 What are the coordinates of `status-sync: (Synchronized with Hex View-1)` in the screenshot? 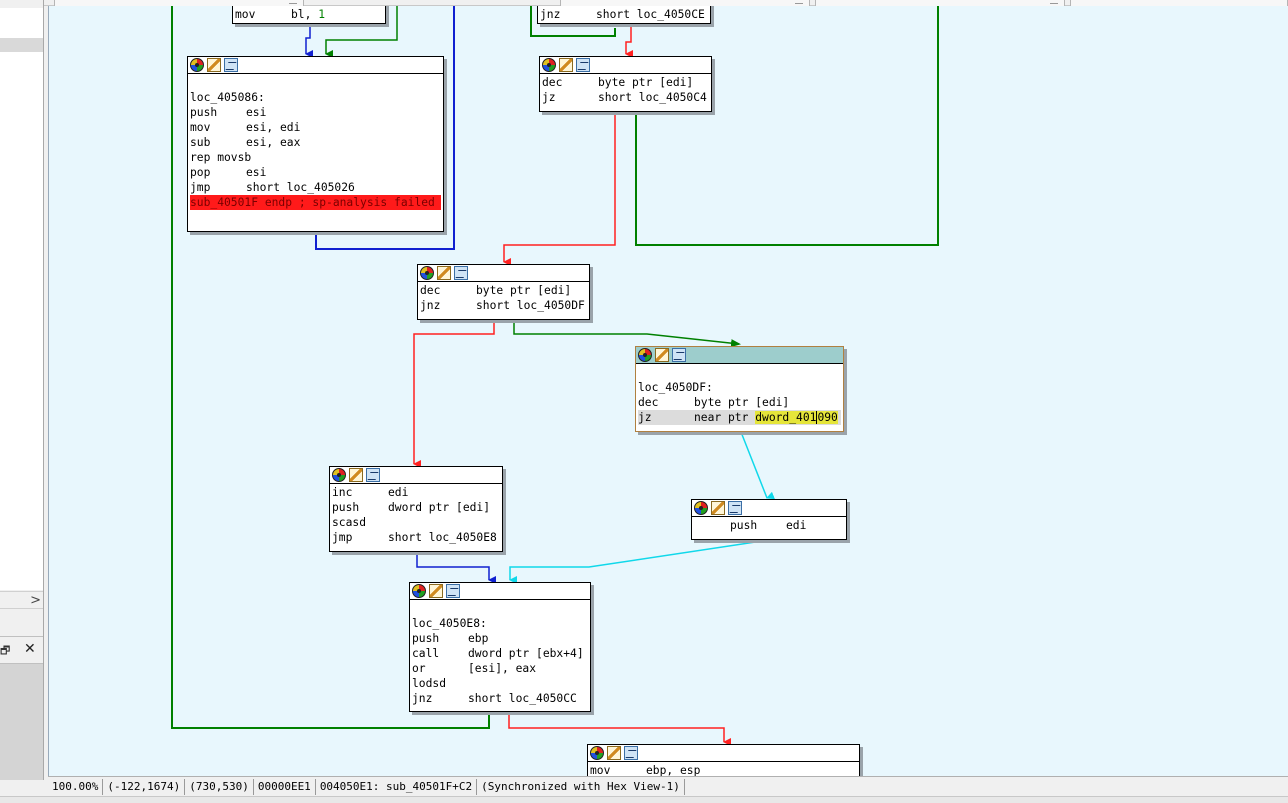 It's located at (581, 786).